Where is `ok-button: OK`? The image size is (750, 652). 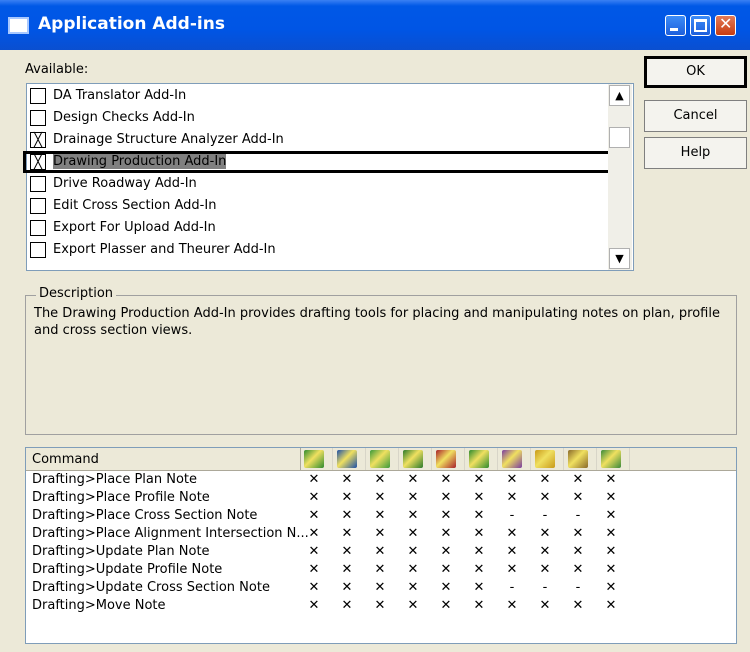
ok-button: OK is located at coordinates (695, 72).